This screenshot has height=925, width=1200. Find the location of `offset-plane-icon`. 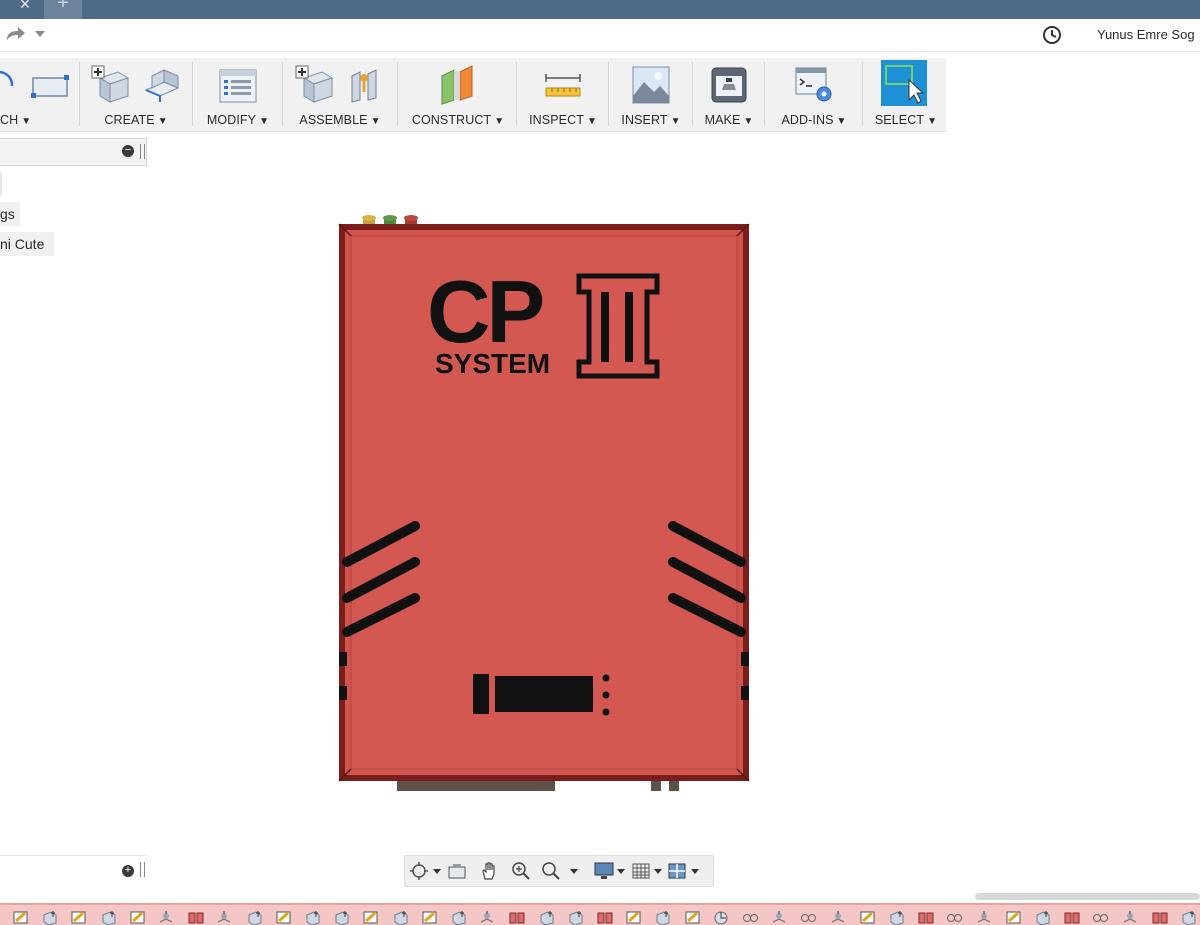

offset-plane-icon is located at coordinates (457, 85).